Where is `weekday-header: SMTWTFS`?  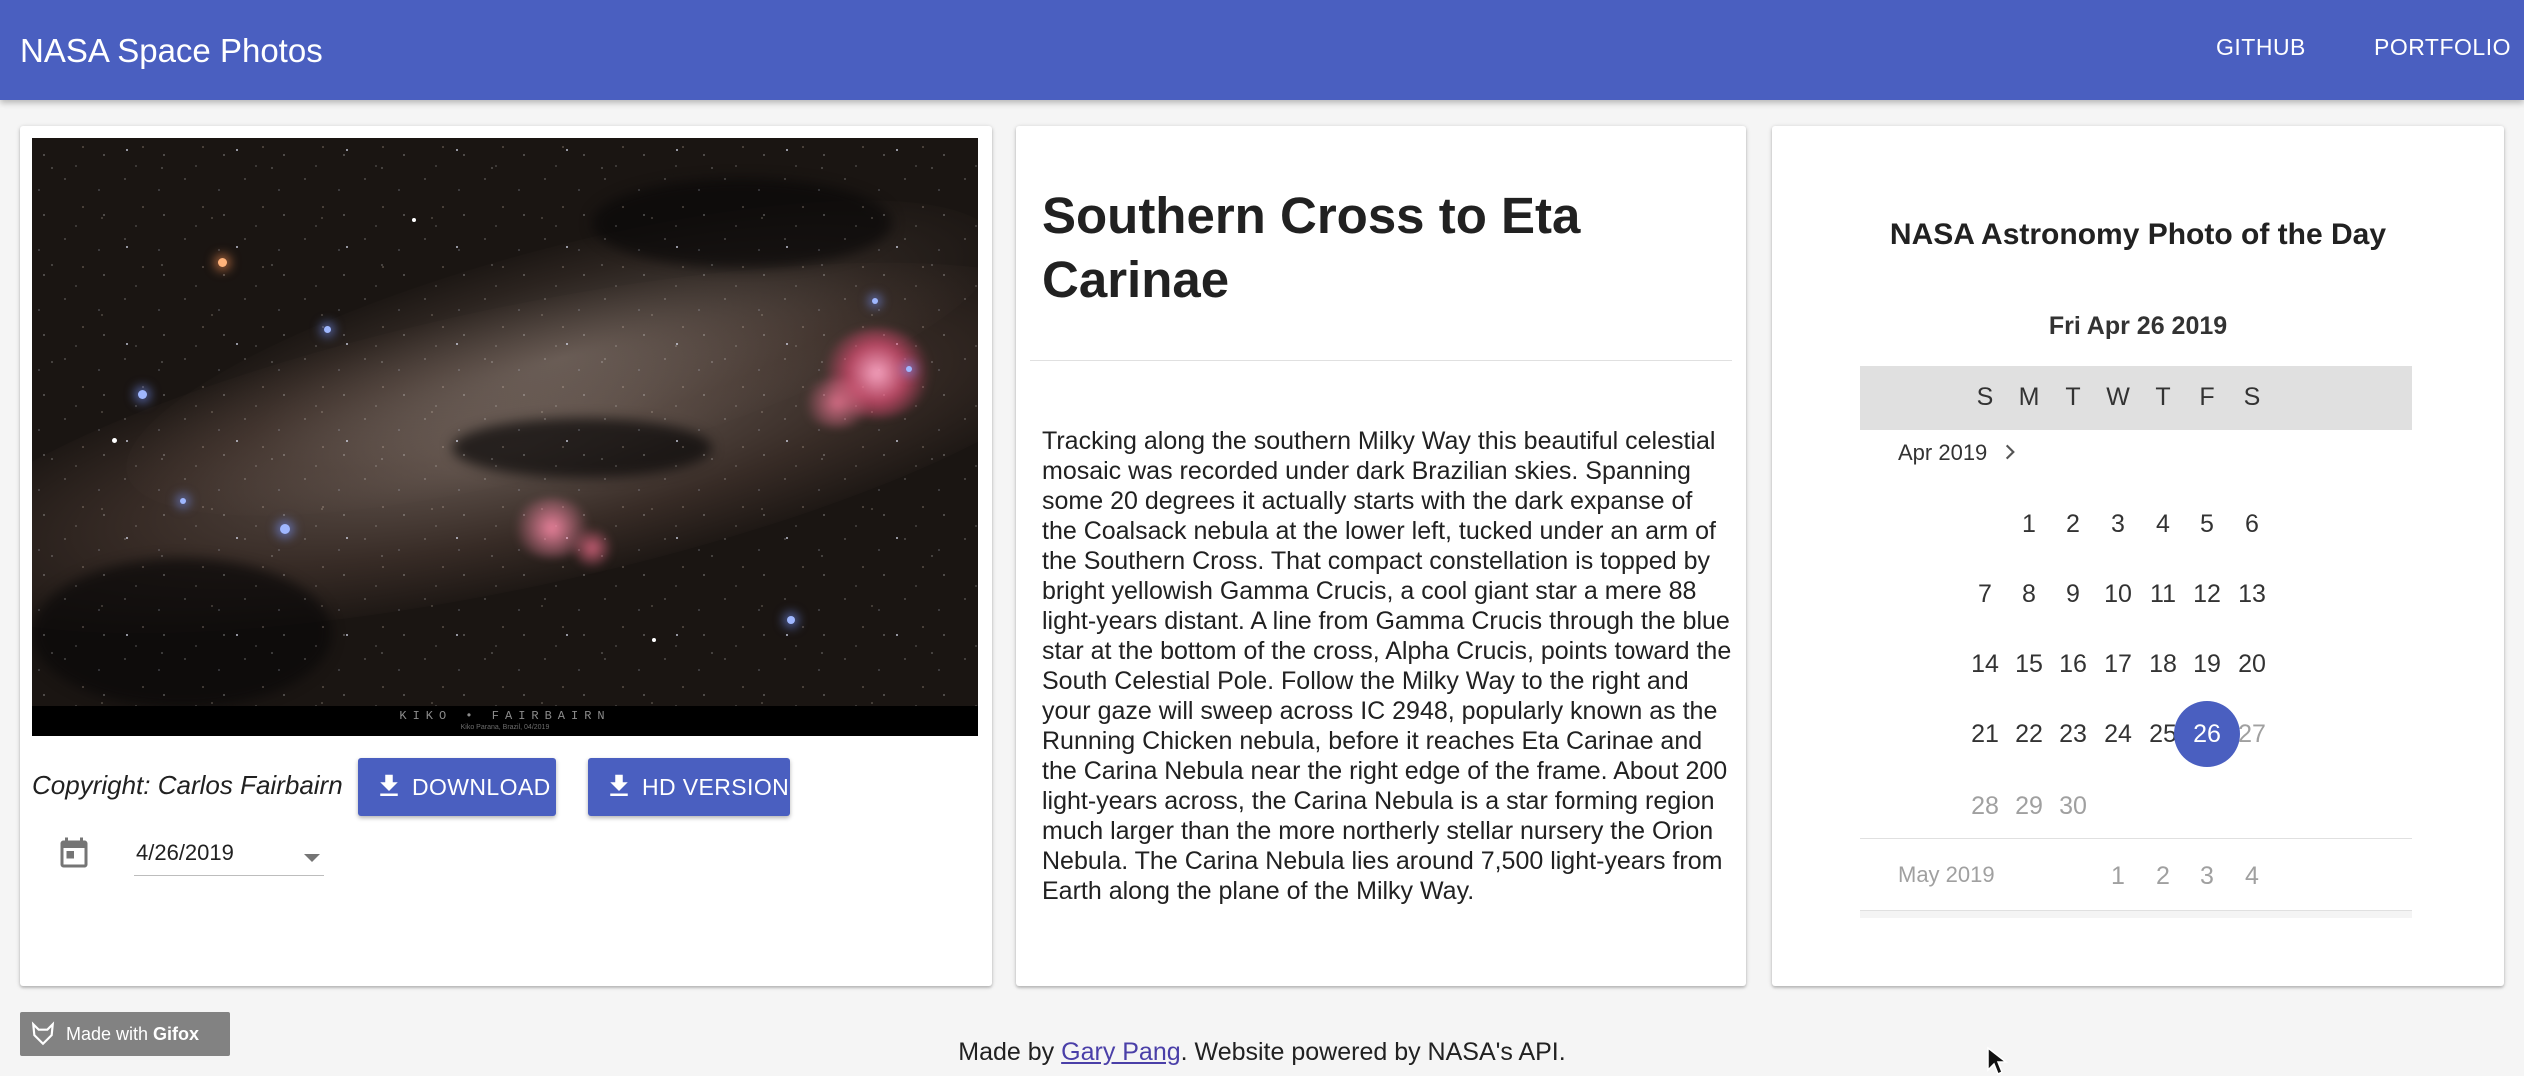 weekday-header: SMTWTFS is located at coordinates (2136, 398).